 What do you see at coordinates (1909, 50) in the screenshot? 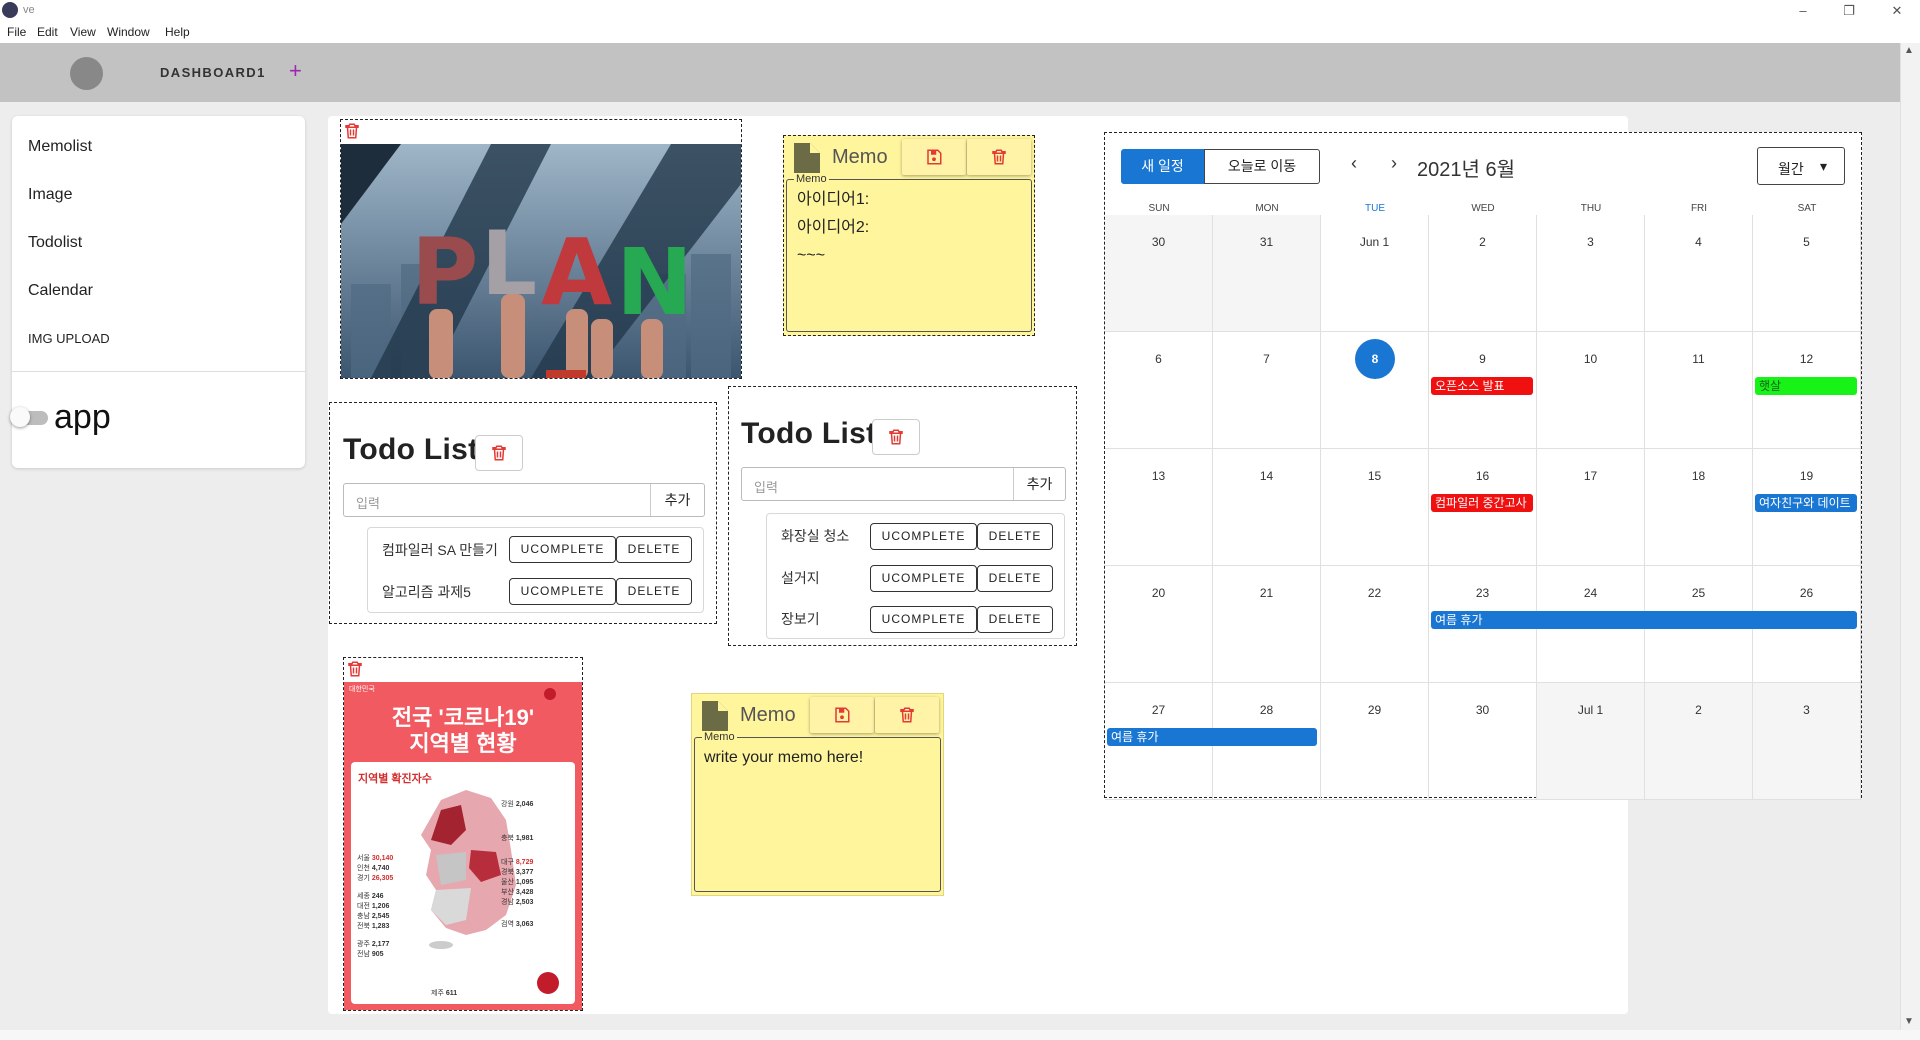
I see `scroll-up-icon: ▲` at bounding box center [1909, 50].